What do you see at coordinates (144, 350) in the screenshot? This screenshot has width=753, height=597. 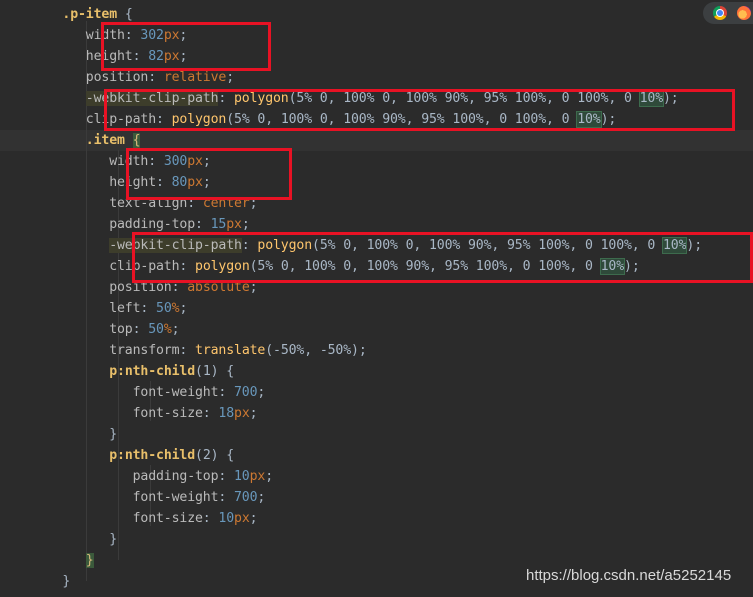 I see `code-token: transform` at bounding box center [144, 350].